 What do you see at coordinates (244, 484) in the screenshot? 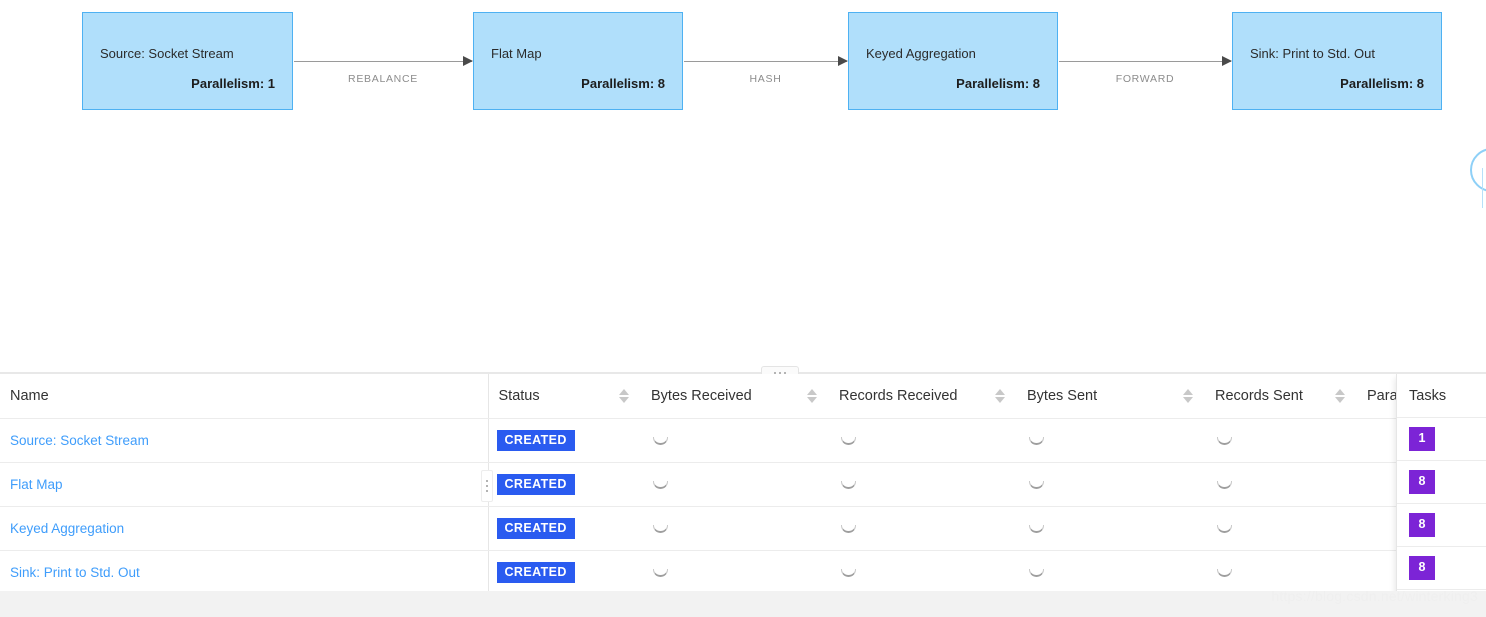
I see `cell-name: Flat Map` at bounding box center [244, 484].